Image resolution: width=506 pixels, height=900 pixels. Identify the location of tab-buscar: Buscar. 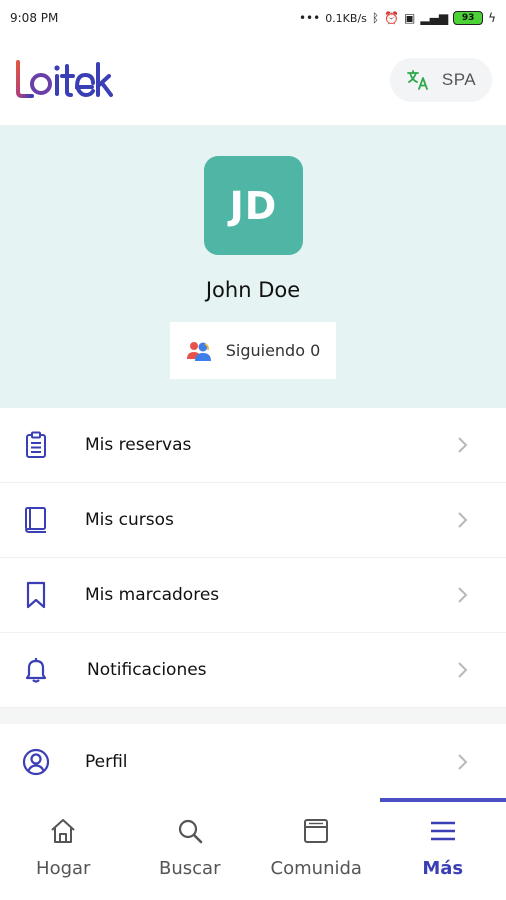
(190, 849).